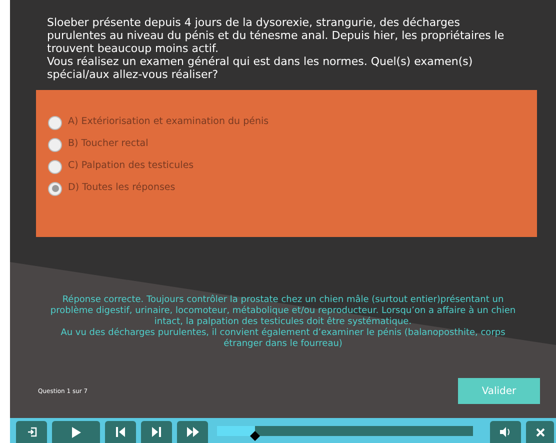  I want to click on question-text: Sloeber présente depuis 4 jours de la dysorexie, strangurie, des décharges purulentes au niveau du pénis et du ténesme anal. Depuis hier, les propriétaires le trouvent beaucoup moins actif. Vous réalisez un examen général qui est dans les normes. Quel(s) examen(s) spécial/aux allez-vous réaliser?, so click(276, 48).